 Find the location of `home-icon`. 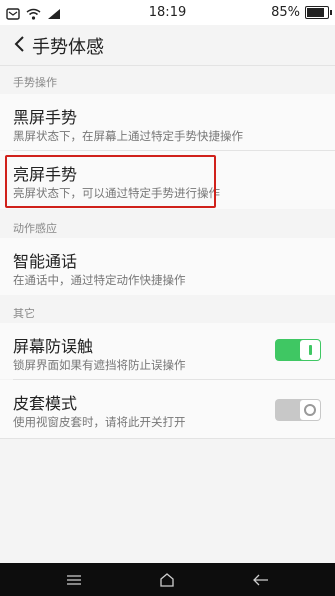

home-icon is located at coordinates (167, 580).